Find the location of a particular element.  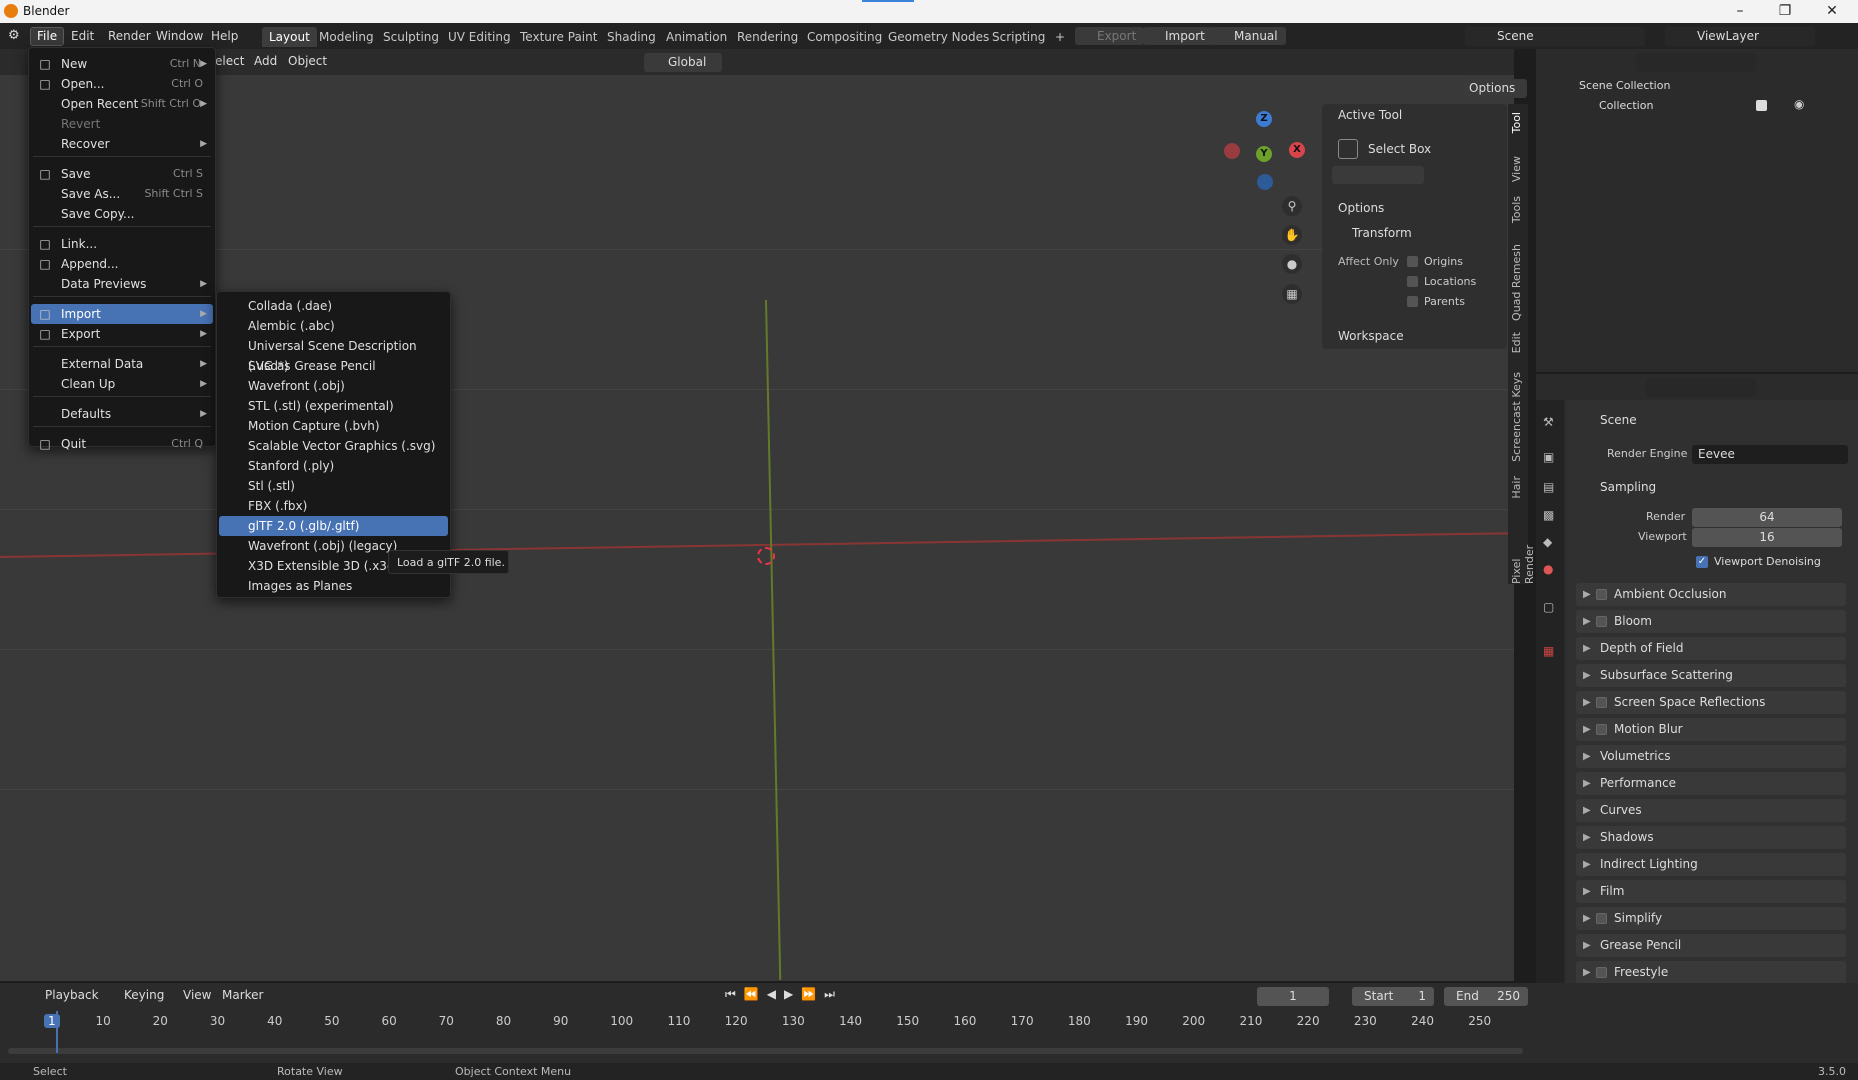

scene-tab-icon: ◆ is located at coordinates (1547, 542).